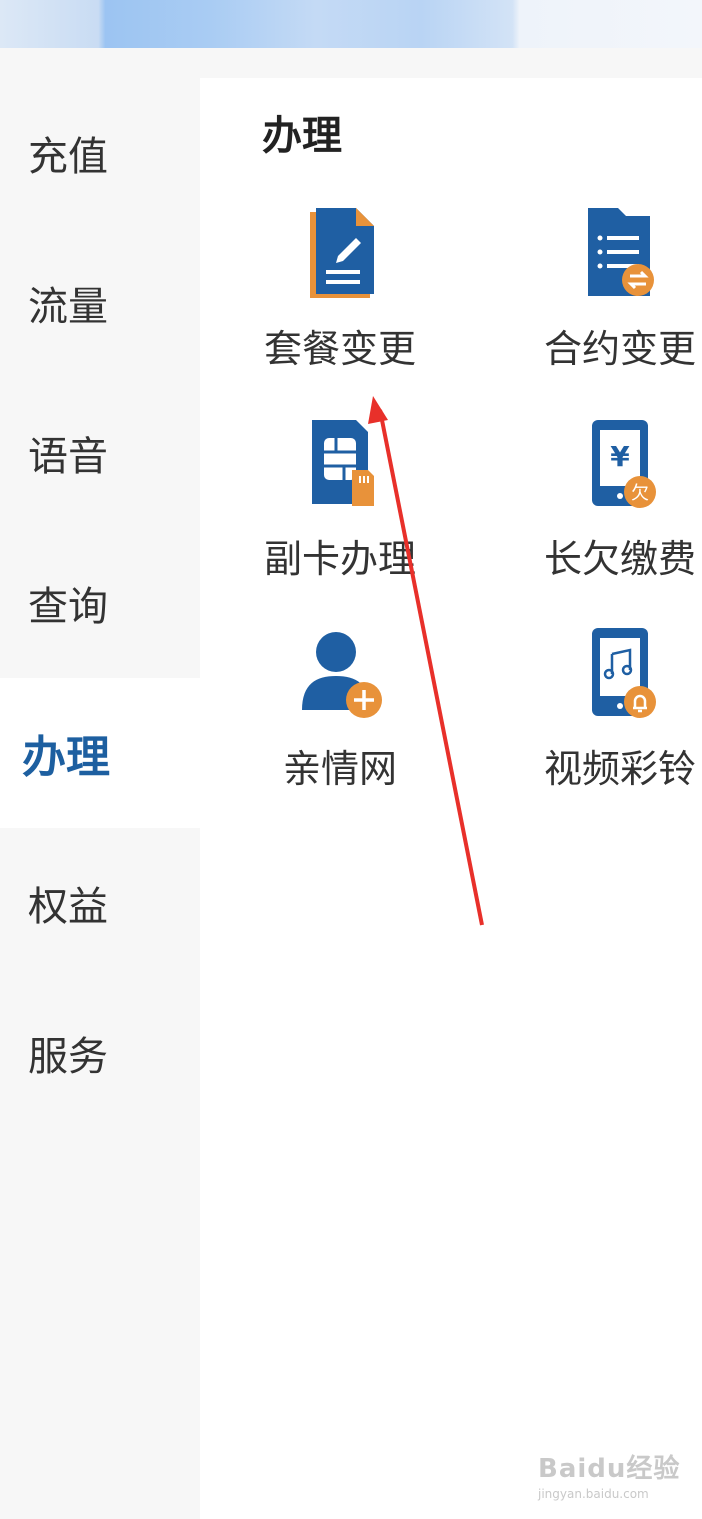  I want to click on sidebar-item-service: 服务, so click(100, 1053).